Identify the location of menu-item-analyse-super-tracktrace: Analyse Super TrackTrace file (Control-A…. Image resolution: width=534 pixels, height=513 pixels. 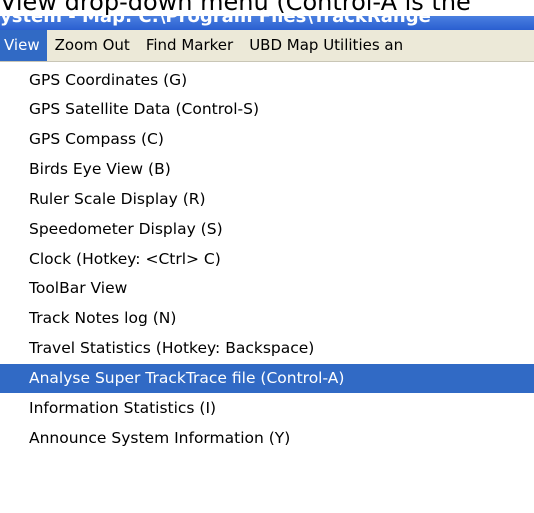
(267, 378).